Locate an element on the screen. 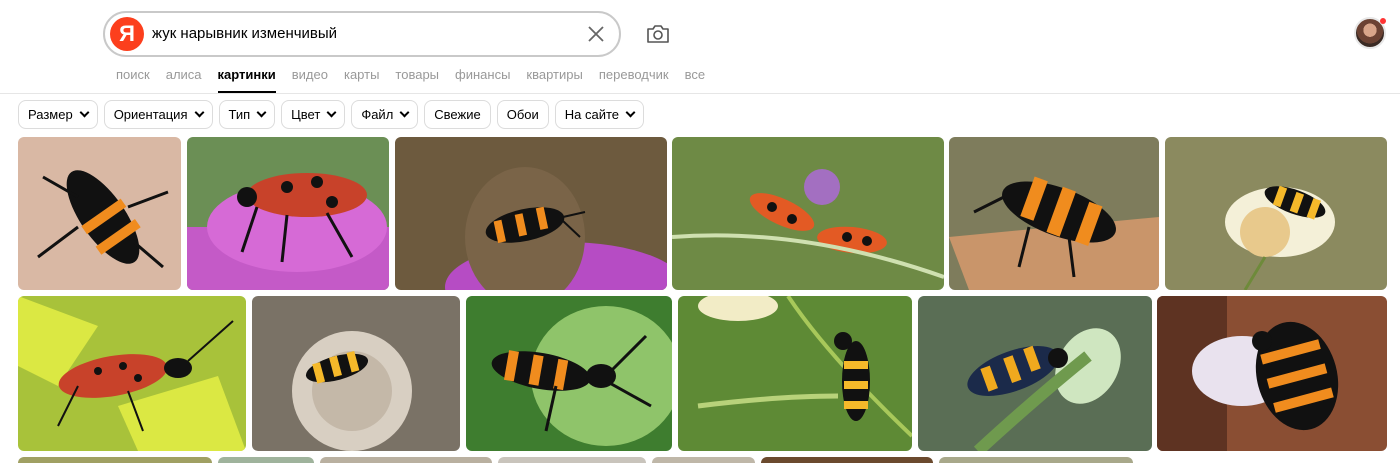 This screenshot has width=1400, height=463. filter-label: Тип is located at coordinates (239, 114).